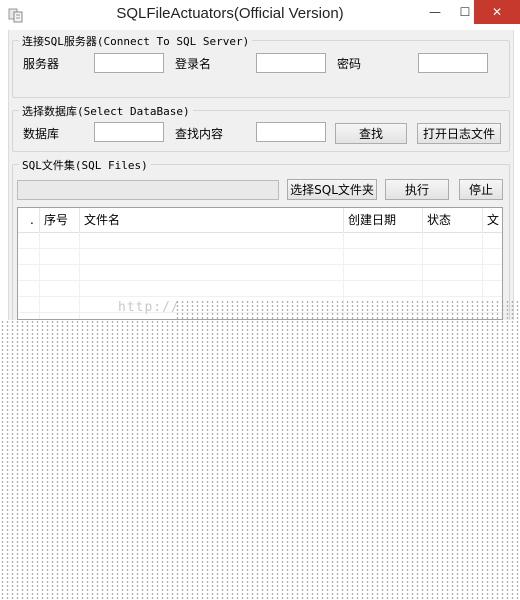 The width and height of the screenshot is (520, 600). I want to click on grid-header: . 序号 文件名 创建日期 状态 文, so click(260, 220).